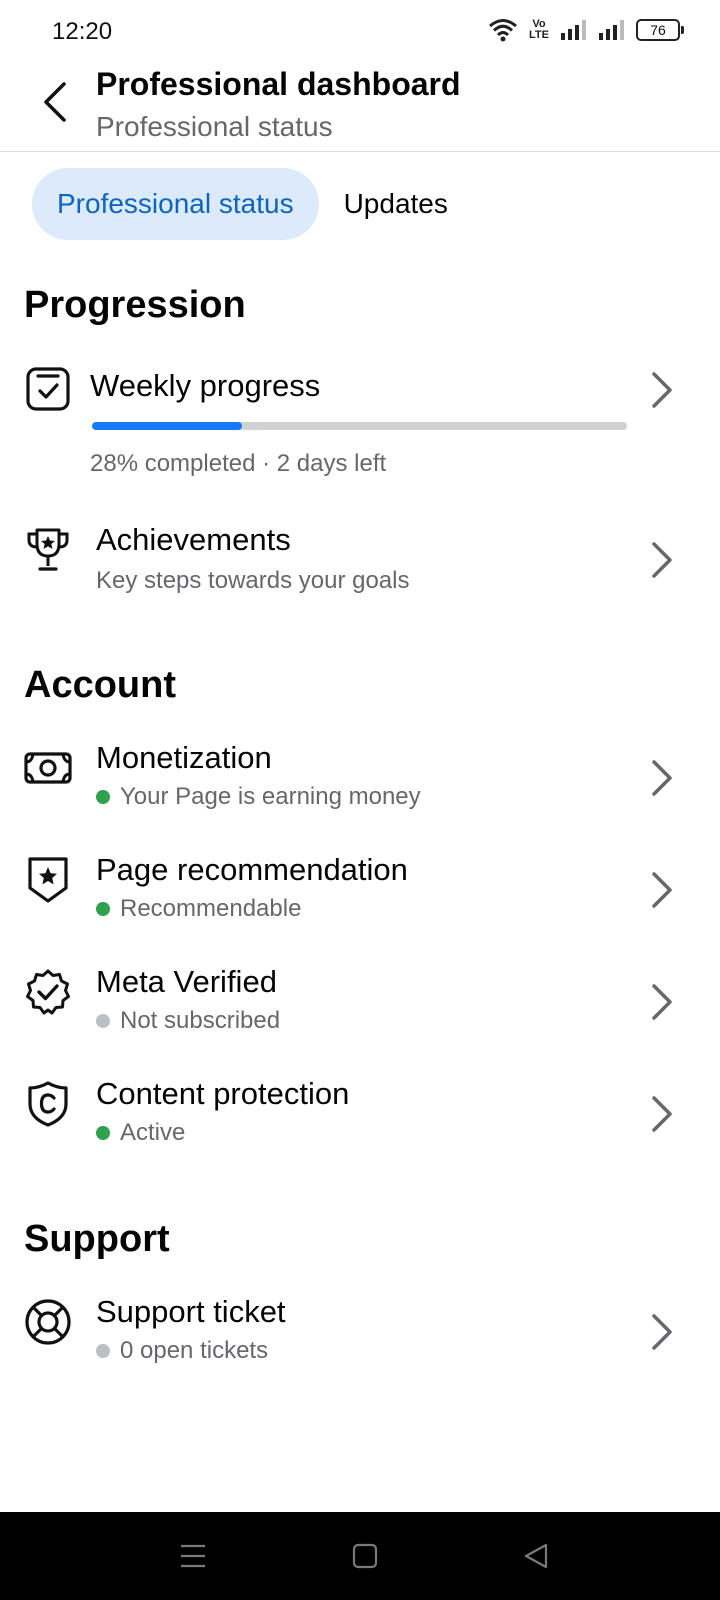  What do you see at coordinates (97, 1239) in the screenshot?
I see `section-title-support: Support` at bounding box center [97, 1239].